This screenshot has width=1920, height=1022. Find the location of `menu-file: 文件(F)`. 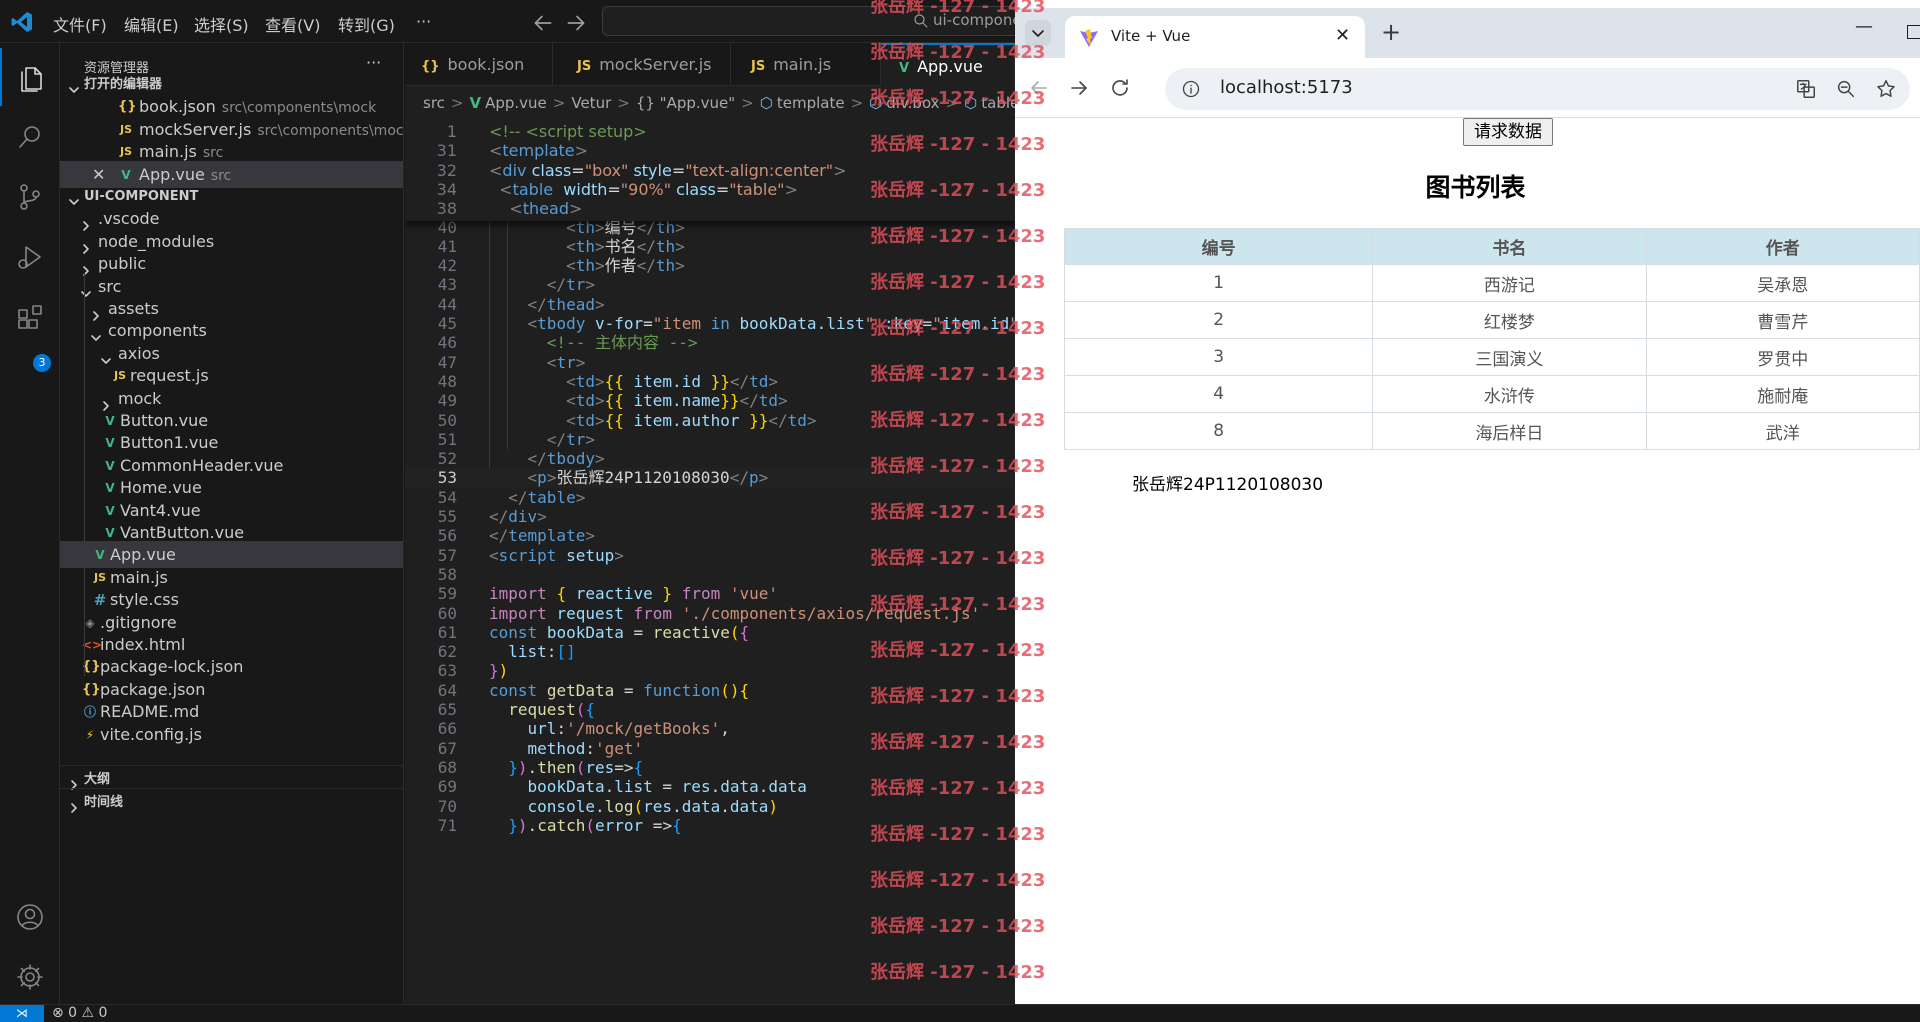

menu-file: 文件(F) is located at coordinates (80, 24).